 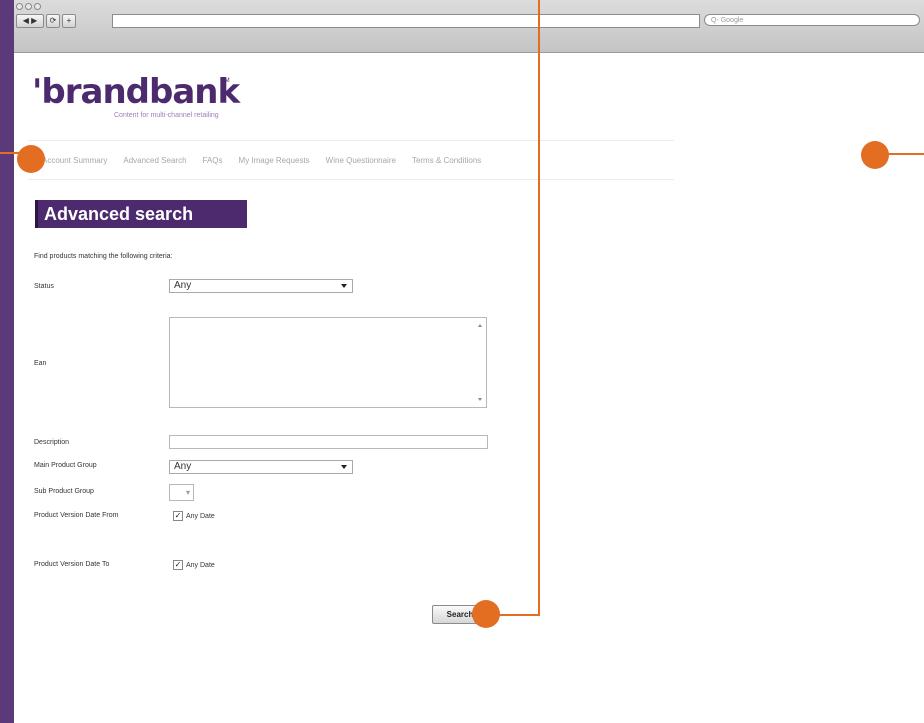 What do you see at coordinates (30, 21) in the screenshot?
I see `back-forward-buttons: ◀ ▶` at bounding box center [30, 21].